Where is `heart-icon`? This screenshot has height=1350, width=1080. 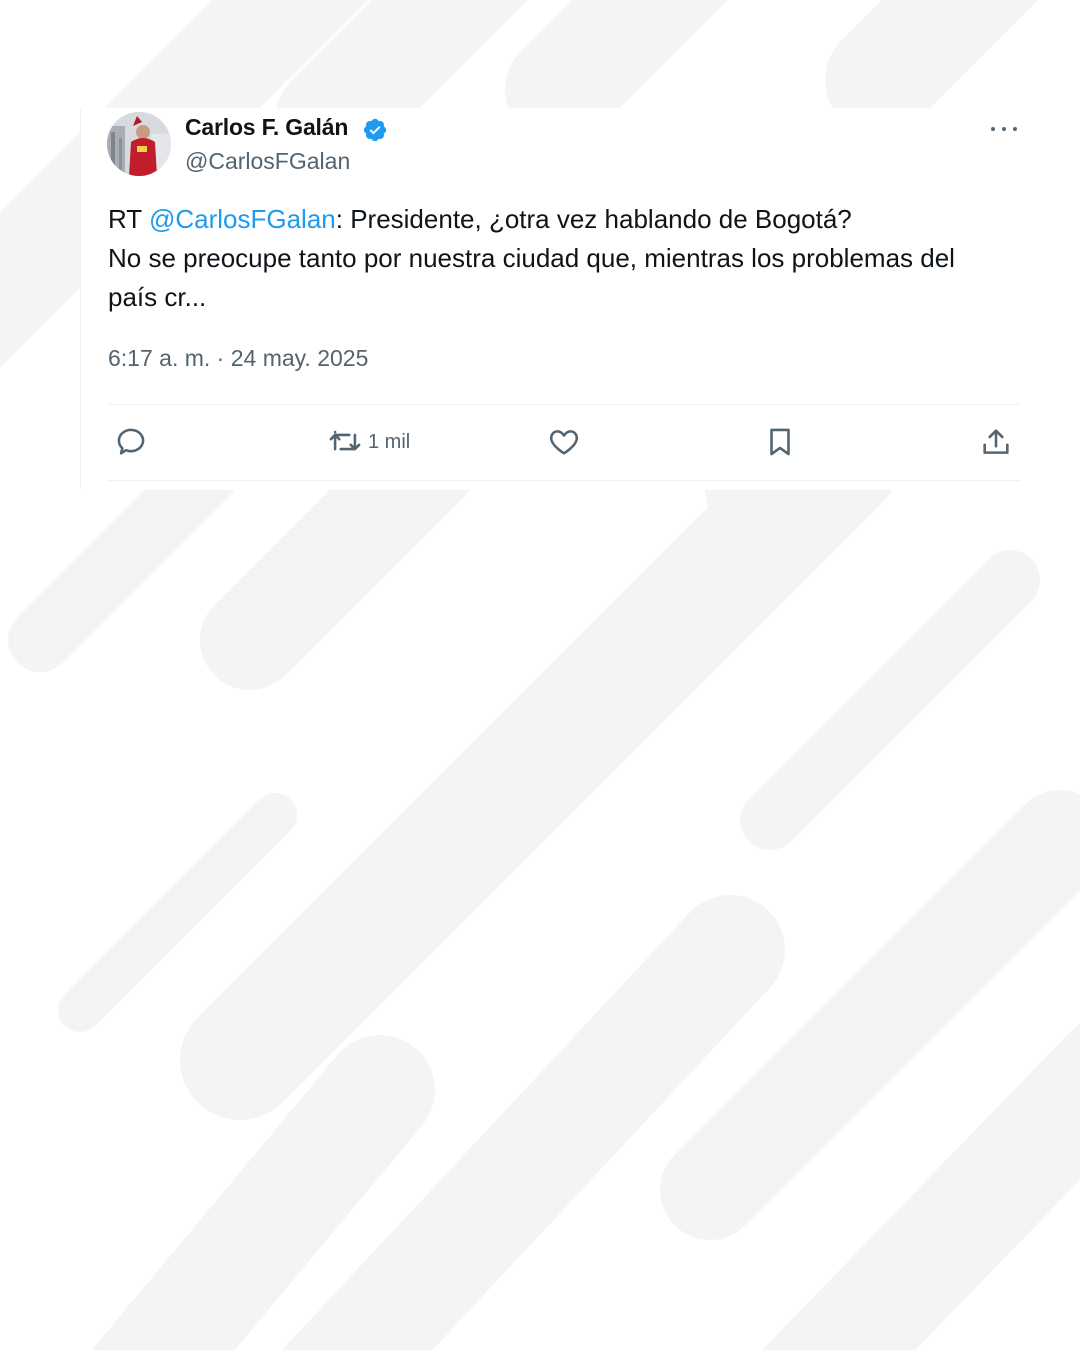 heart-icon is located at coordinates (564, 442).